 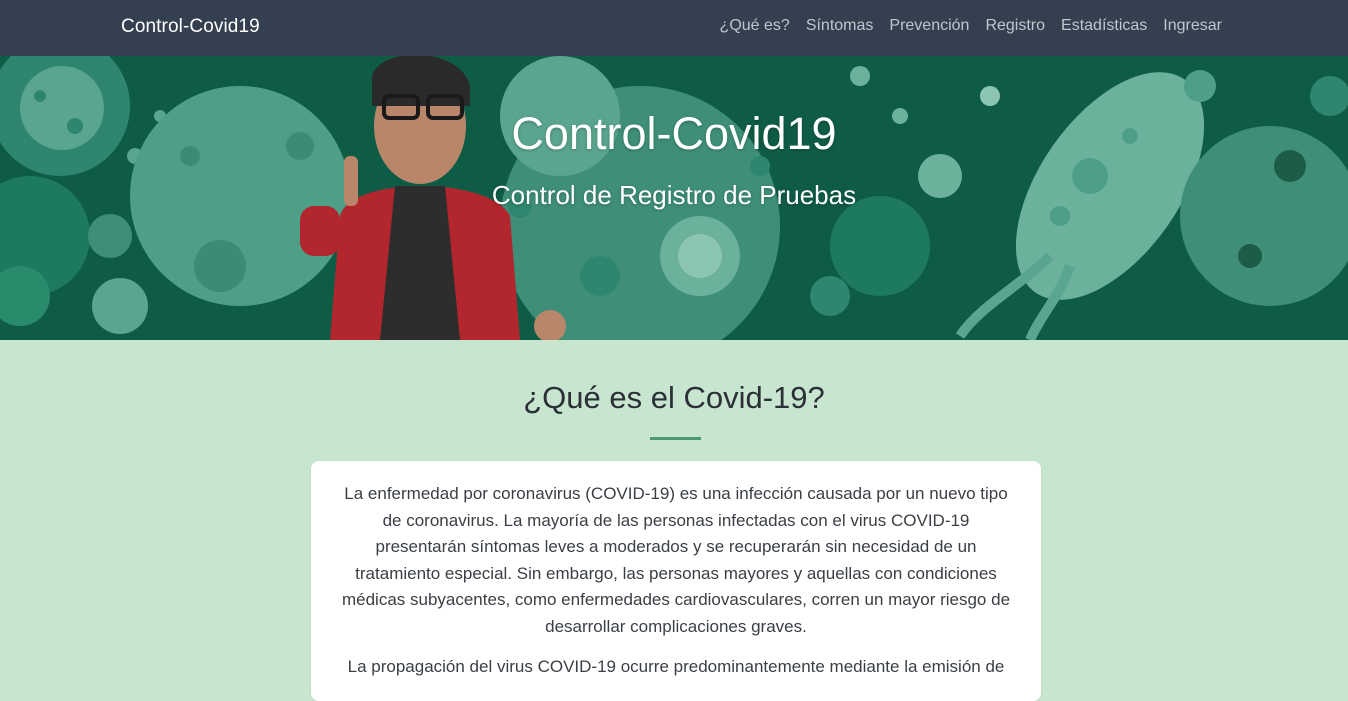 What do you see at coordinates (840, 26) in the screenshot?
I see `nav-link-sintomas: Síntomas` at bounding box center [840, 26].